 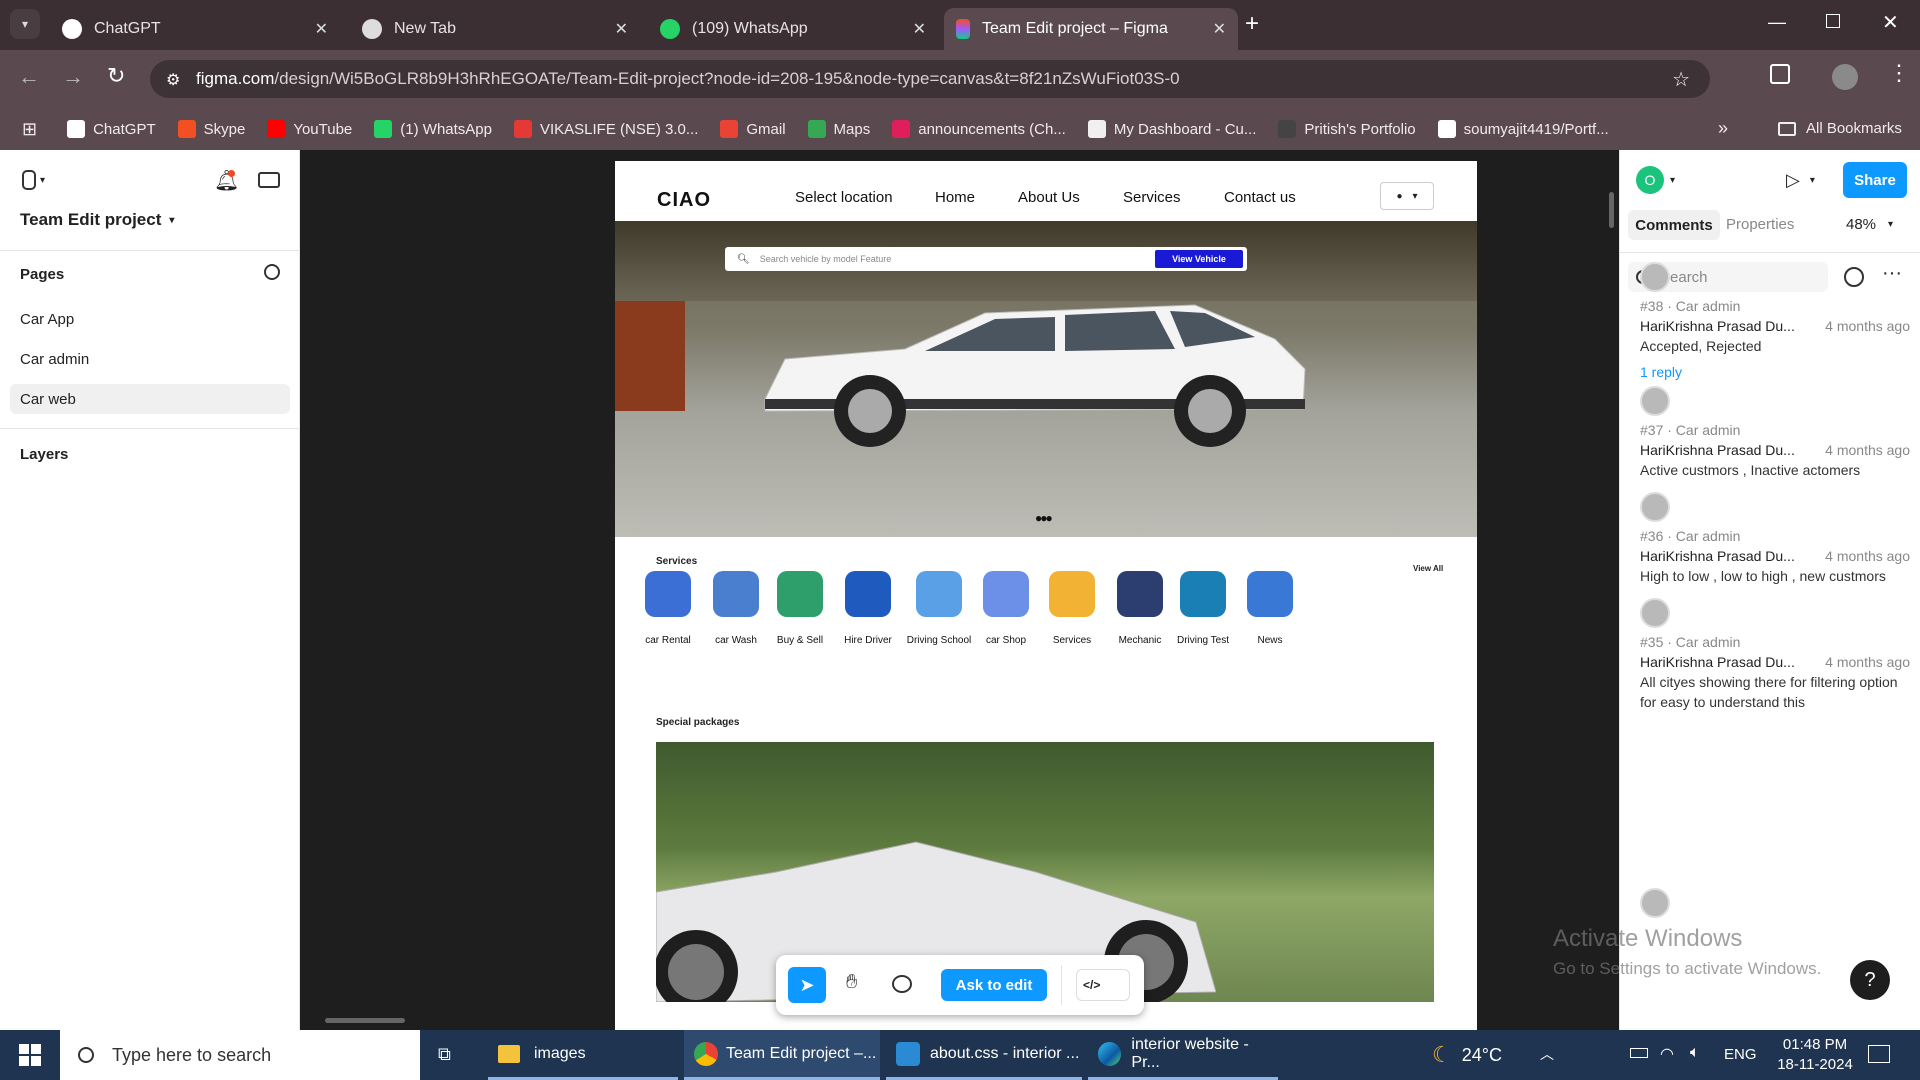 What do you see at coordinates (939, 608) in the screenshot?
I see `service-item: Driving School` at bounding box center [939, 608].